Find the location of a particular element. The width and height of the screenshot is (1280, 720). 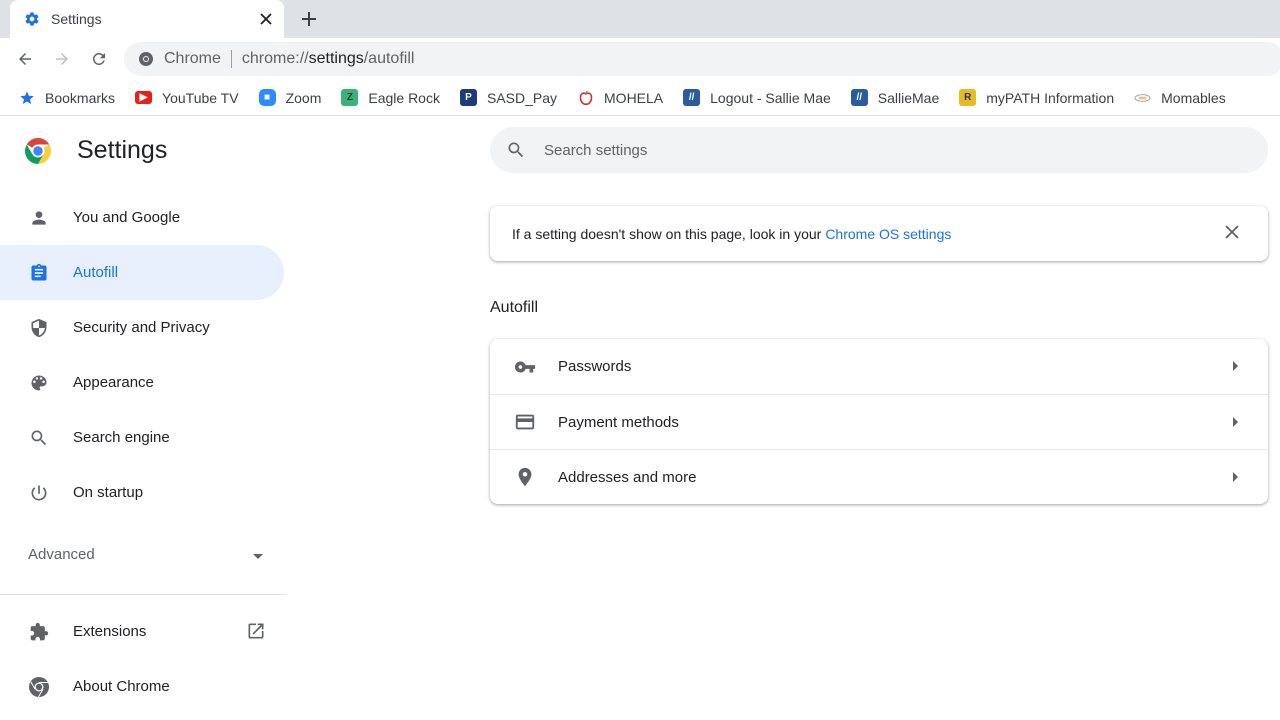

sidebar-item-appearance: Appearance is located at coordinates (142, 382).